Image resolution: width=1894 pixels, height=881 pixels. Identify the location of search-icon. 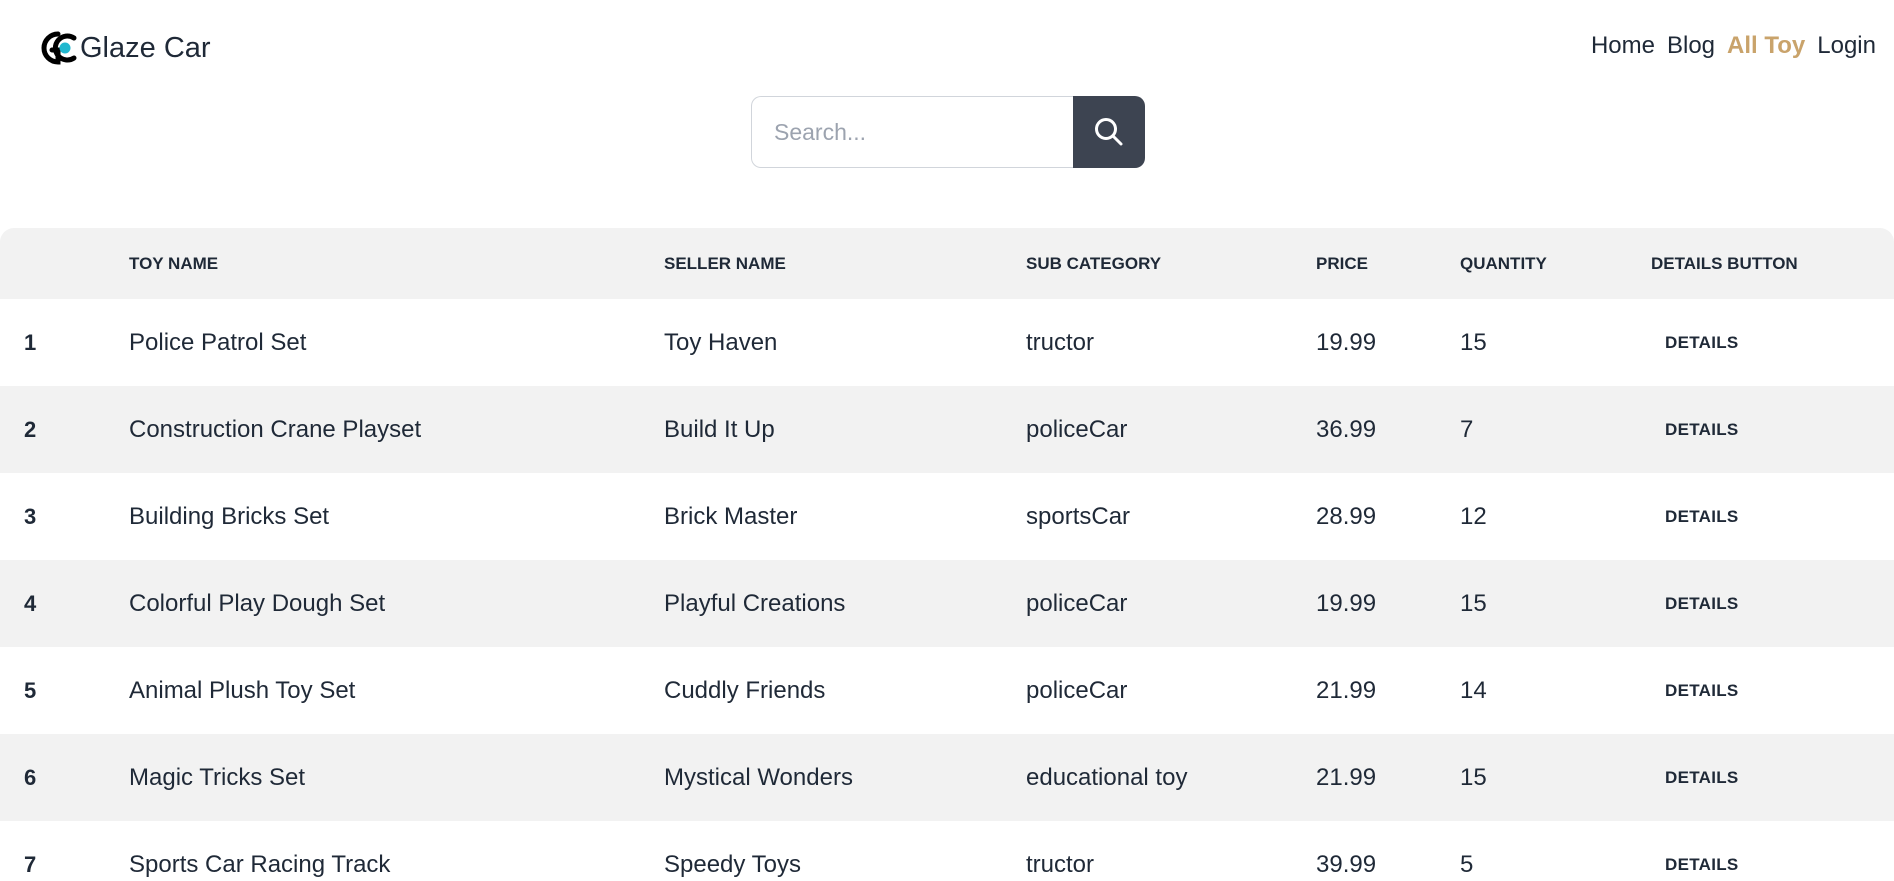
(1109, 132).